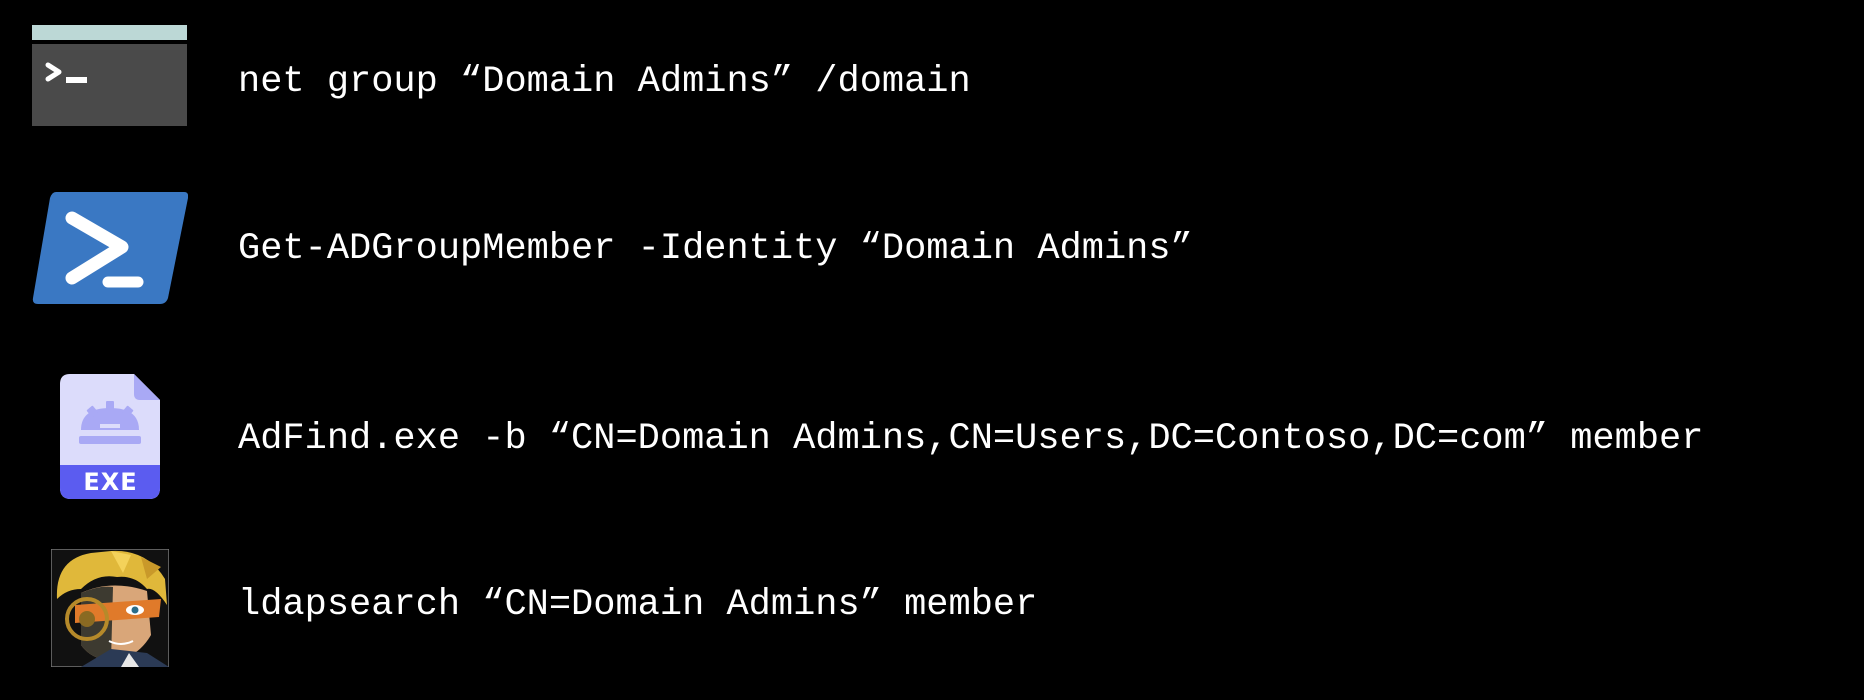 The width and height of the screenshot is (1864, 700). What do you see at coordinates (110, 482) in the screenshot?
I see `exe-icon-label: EXE` at bounding box center [110, 482].